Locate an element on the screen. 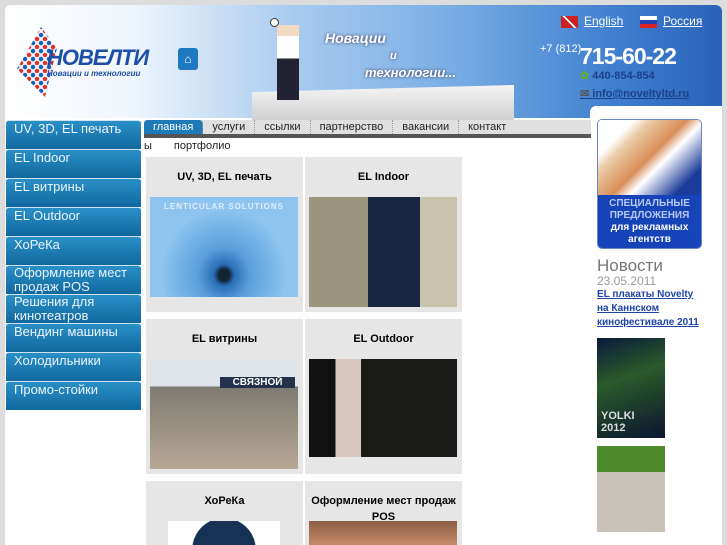 The image size is (727, 545). email-address: info@noveltyltd.ru is located at coordinates (641, 94).